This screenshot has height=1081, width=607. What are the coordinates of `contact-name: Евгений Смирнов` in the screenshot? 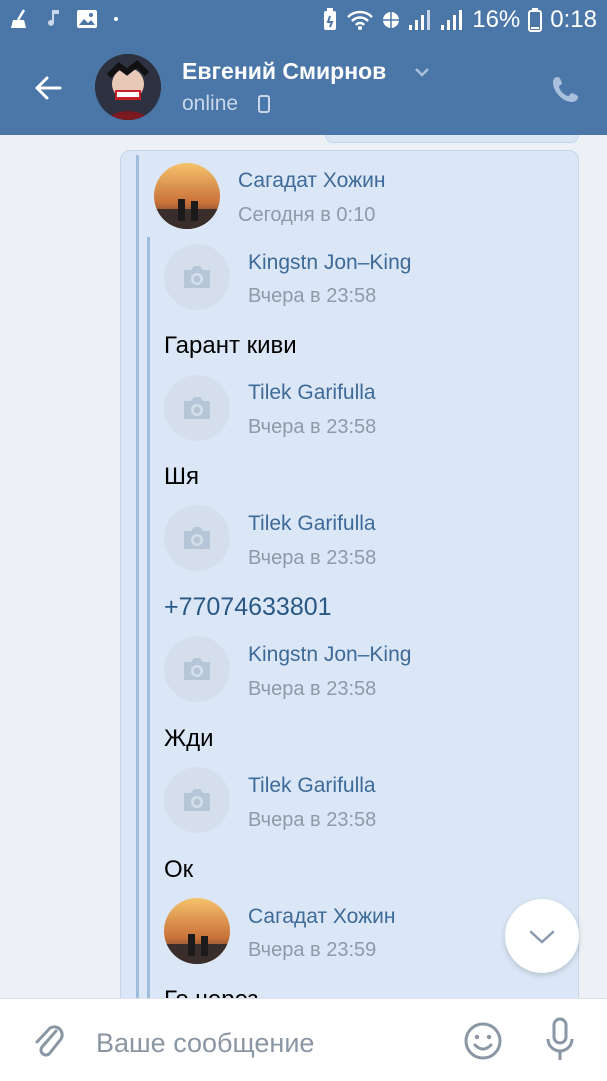 It's located at (284, 71).